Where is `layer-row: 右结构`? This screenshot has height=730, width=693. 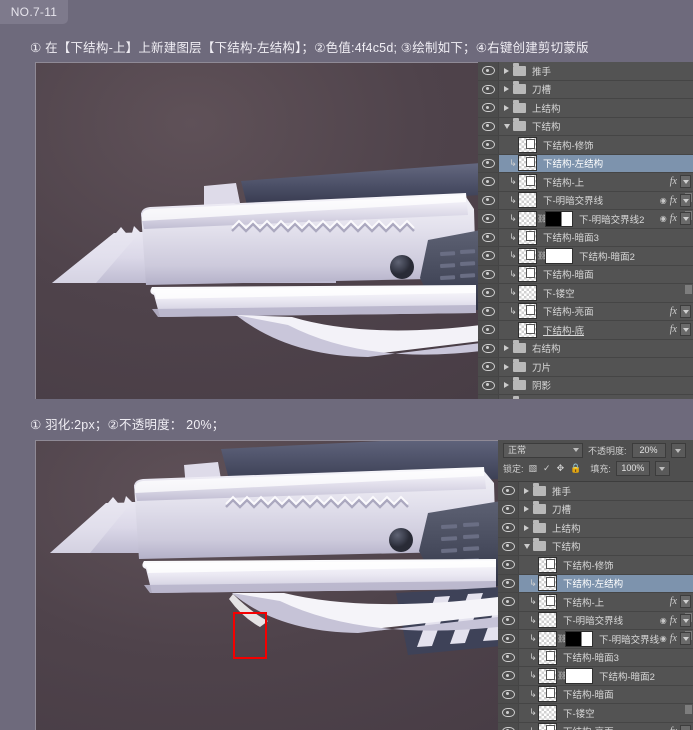 layer-row: 右结构 is located at coordinates (585, 348).